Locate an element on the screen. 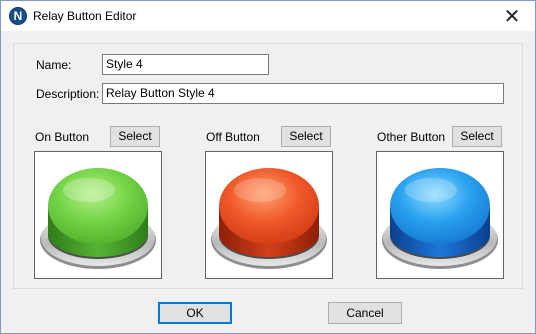 The height and width of the screenshot is (334, 536). cancel-button: Cancel is located at coordinates (365, 313).